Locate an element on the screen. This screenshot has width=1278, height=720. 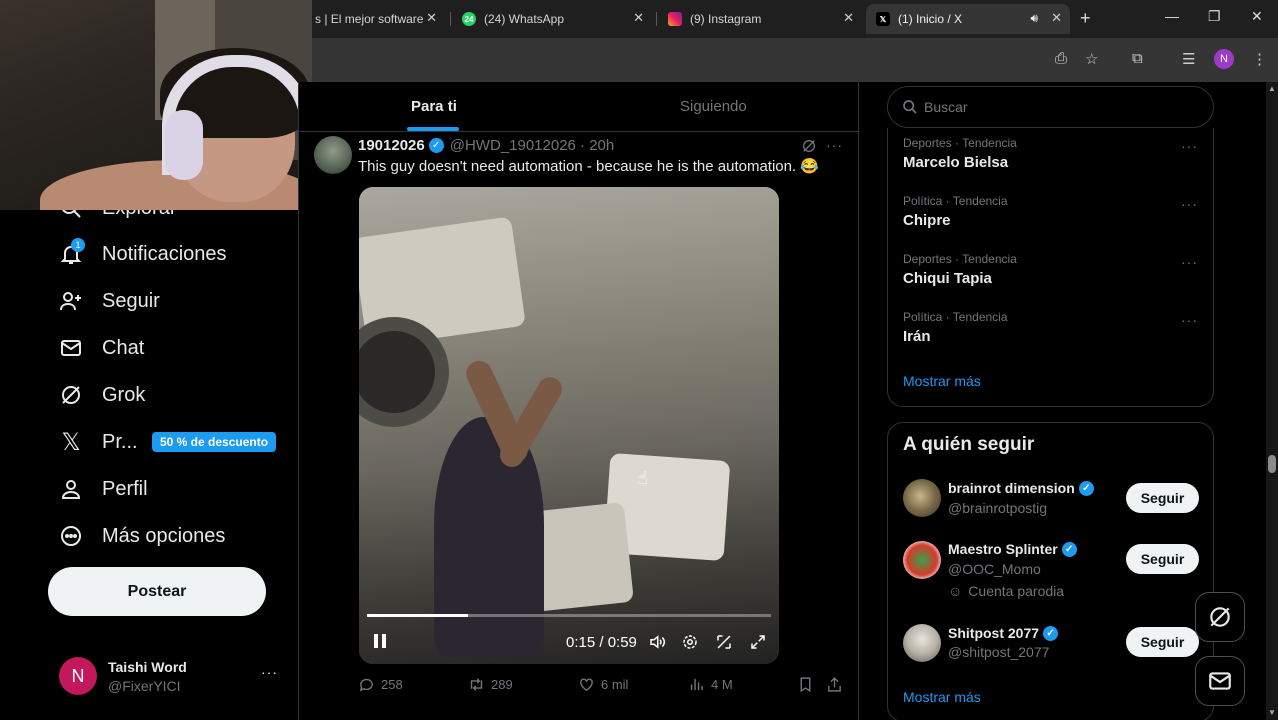
browser-menu-icon: ⋮ is located at coordinates (1259, 59).